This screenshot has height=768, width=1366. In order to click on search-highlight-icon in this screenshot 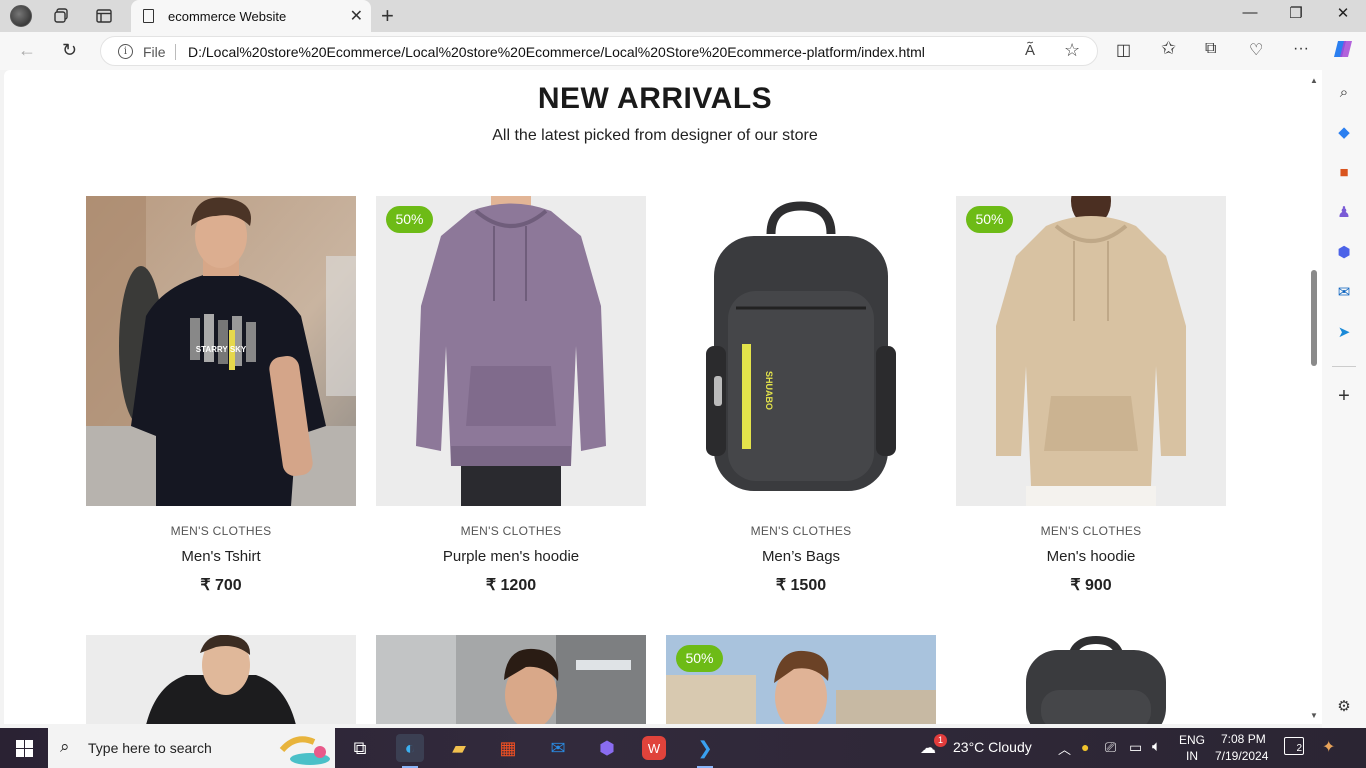, I will do `click(304, 749)`.